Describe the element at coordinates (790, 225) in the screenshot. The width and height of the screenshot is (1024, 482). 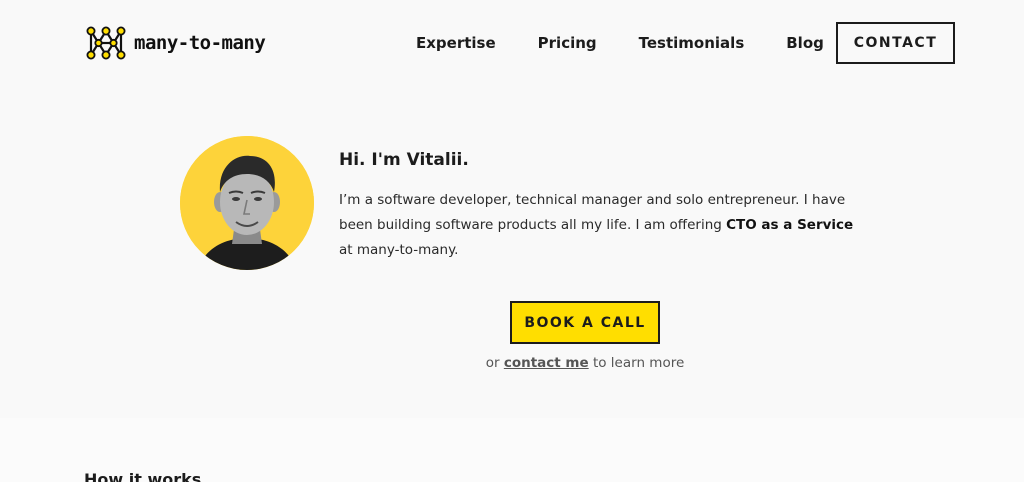
I see `hero-text-highlight: CTO as a Service` at that location.